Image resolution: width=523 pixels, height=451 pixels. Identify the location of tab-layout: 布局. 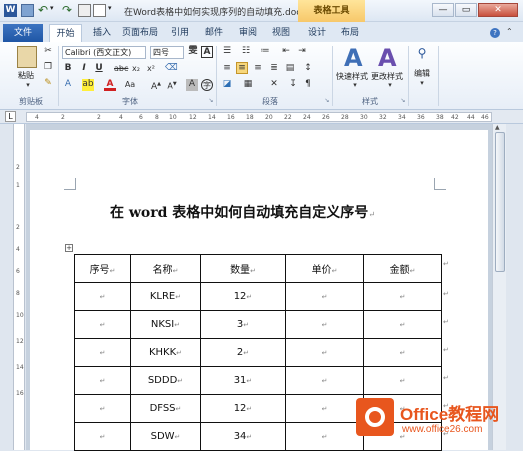
(350, 33).